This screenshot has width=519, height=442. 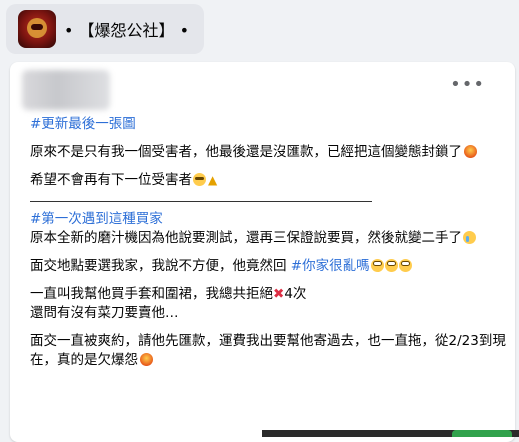 What do you see at coordinates (199, 179) in the screenshot?
I see `pleading-emoji-icon` at bounding box center [199, 179].